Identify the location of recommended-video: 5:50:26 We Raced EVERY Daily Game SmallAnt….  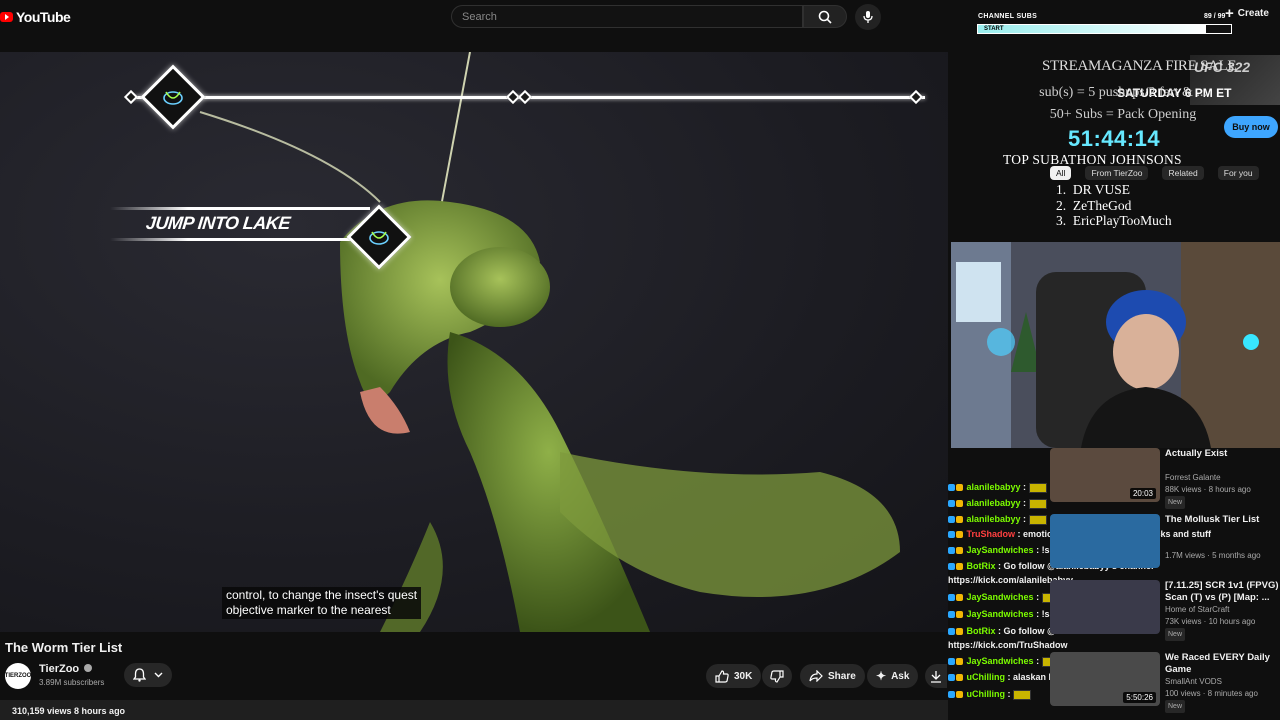
(1165, 684).